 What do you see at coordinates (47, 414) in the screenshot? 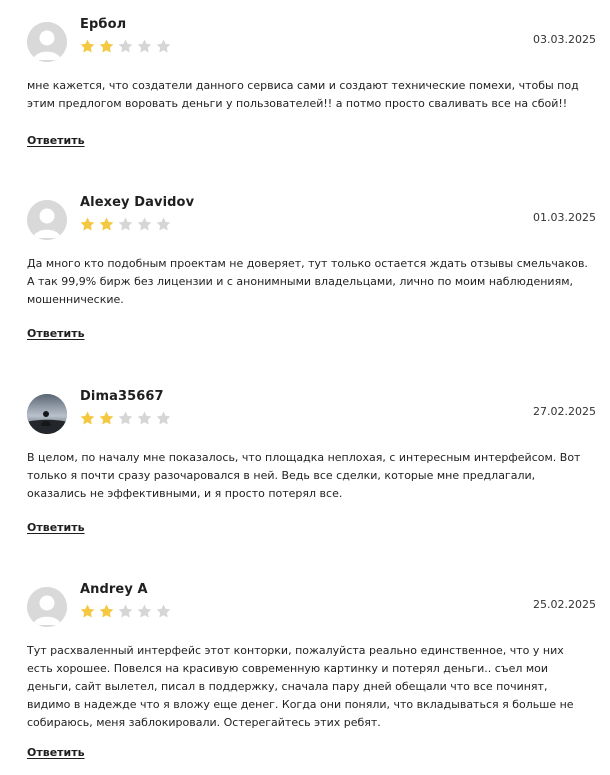
I see `photo-avatar` at bounding box center [47, 414].